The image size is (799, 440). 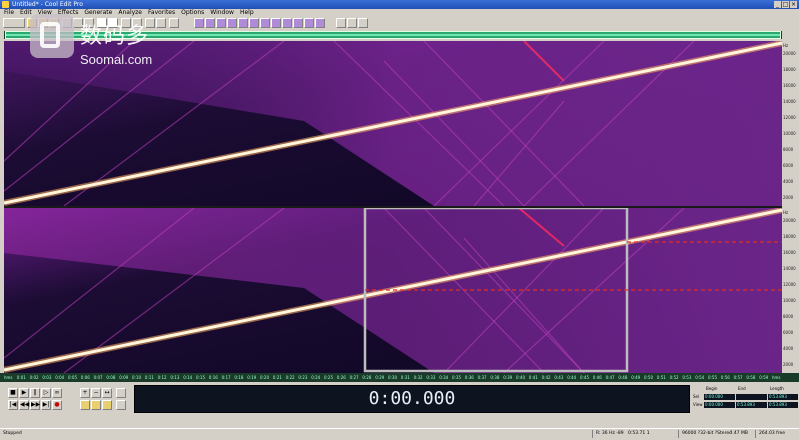 What do you see at coordinates (35, 405) in the screenshot?
I see `forward-icon: ▶▶` at bounding box center [35, 405].